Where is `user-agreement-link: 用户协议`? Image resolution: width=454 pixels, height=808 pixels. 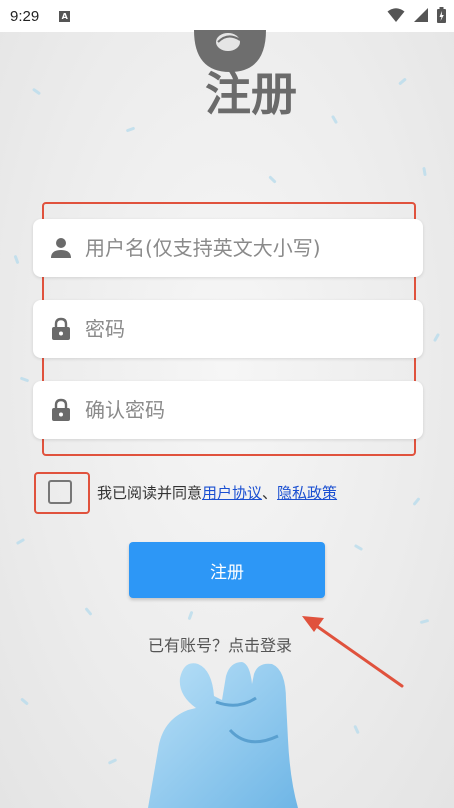
user-agreement-link: 用户协议 is located at coordinates (232, 493).